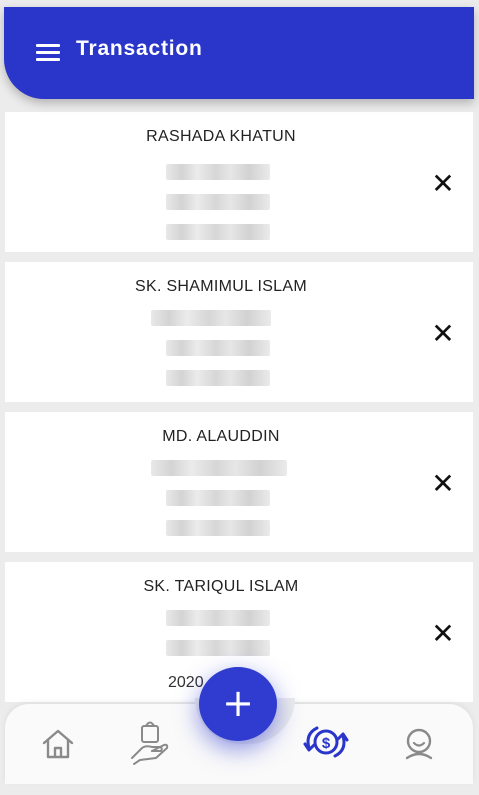 The height and width of the screenshot is (795, 479). Describe the element at coordinates (48, 53) in the screenshot. I see `hamburger-menu-icon` at that location.